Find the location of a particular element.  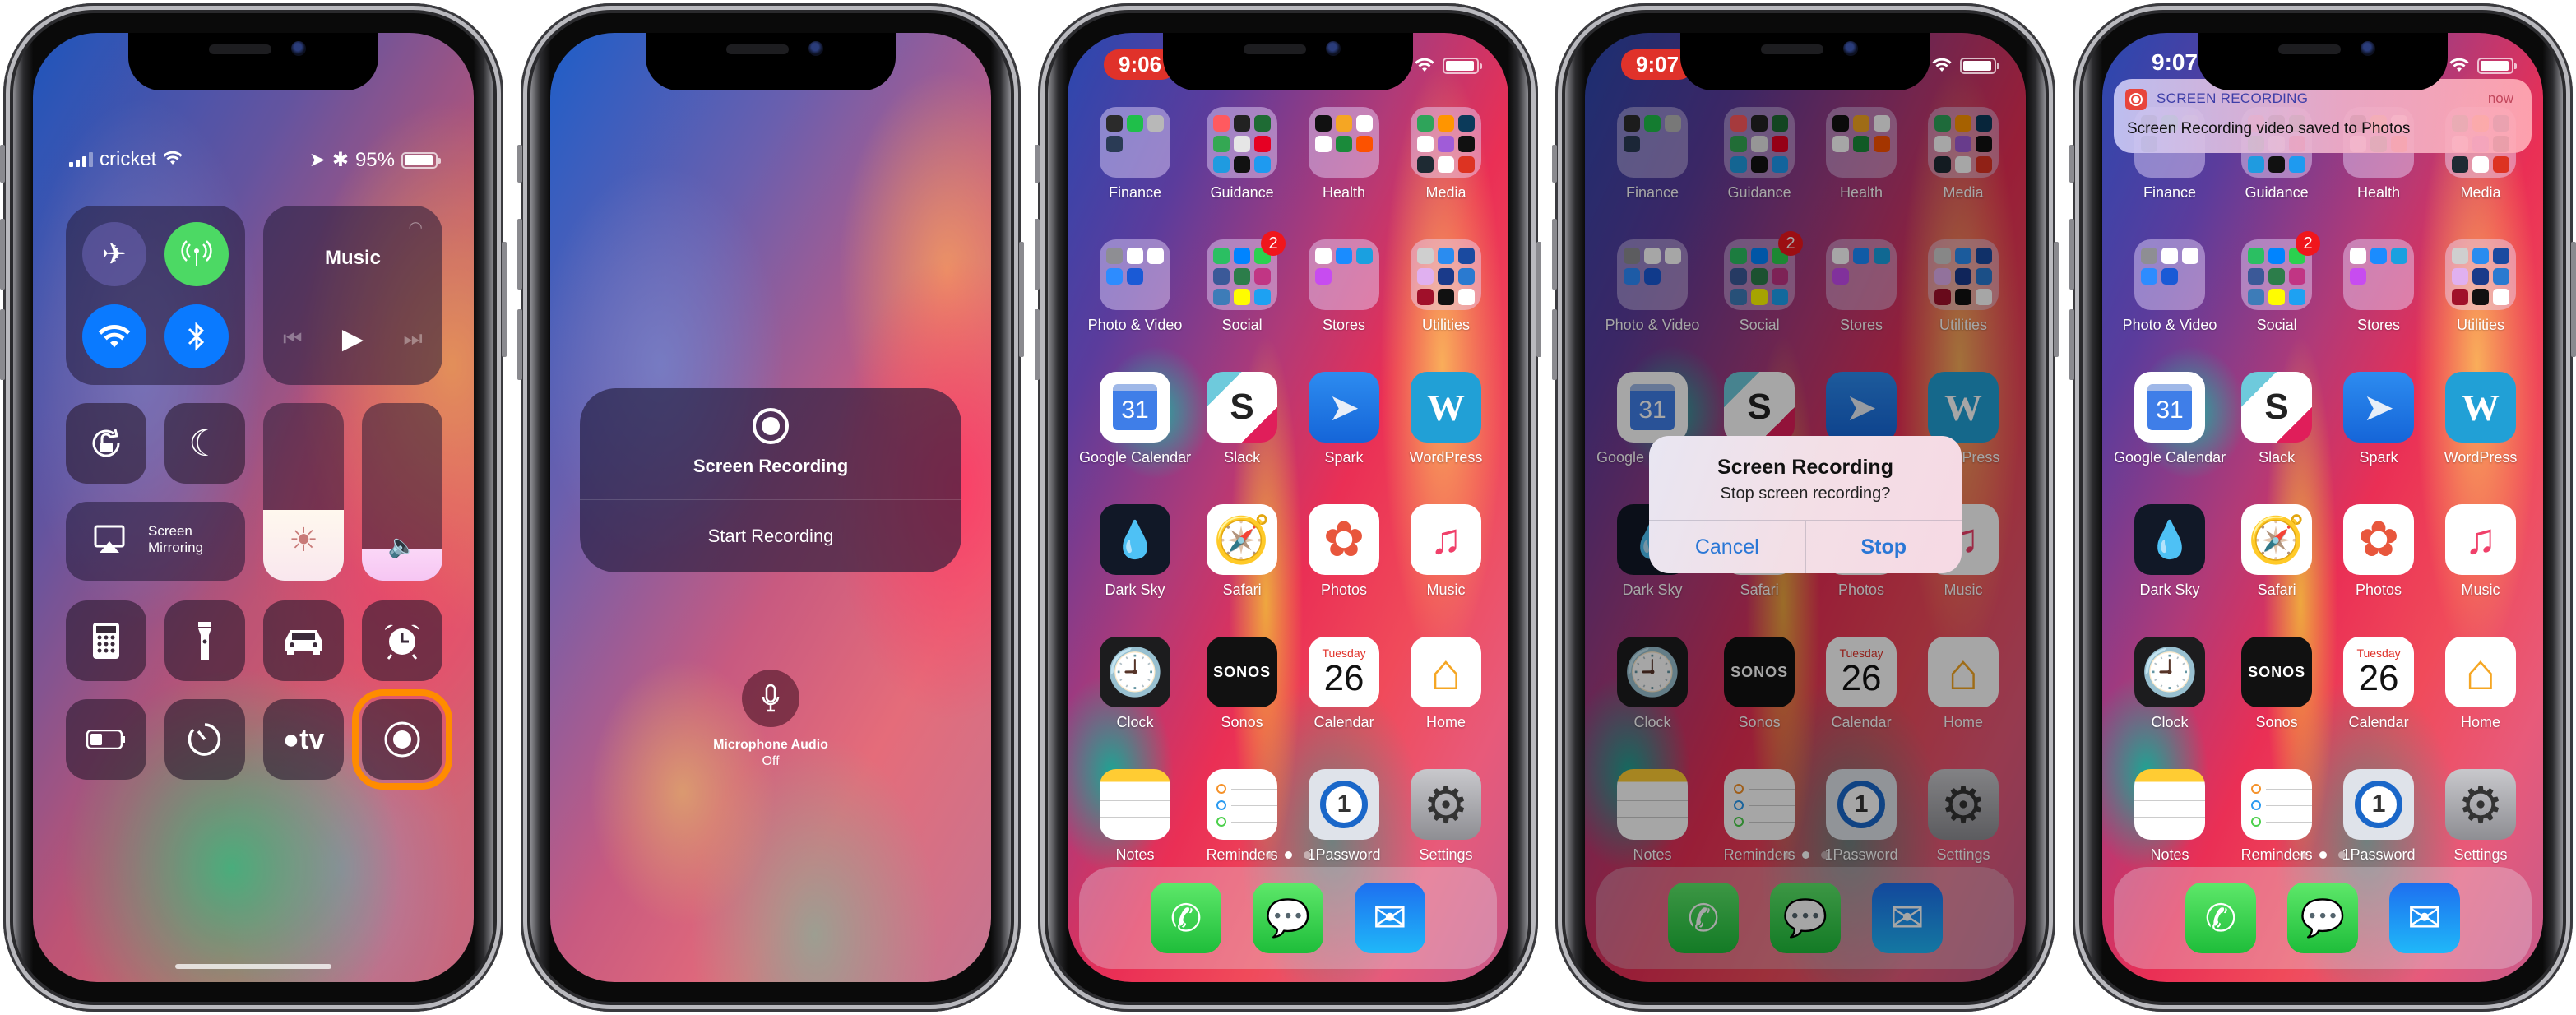

app-label: Safari is located at coordinates (2277, 590).